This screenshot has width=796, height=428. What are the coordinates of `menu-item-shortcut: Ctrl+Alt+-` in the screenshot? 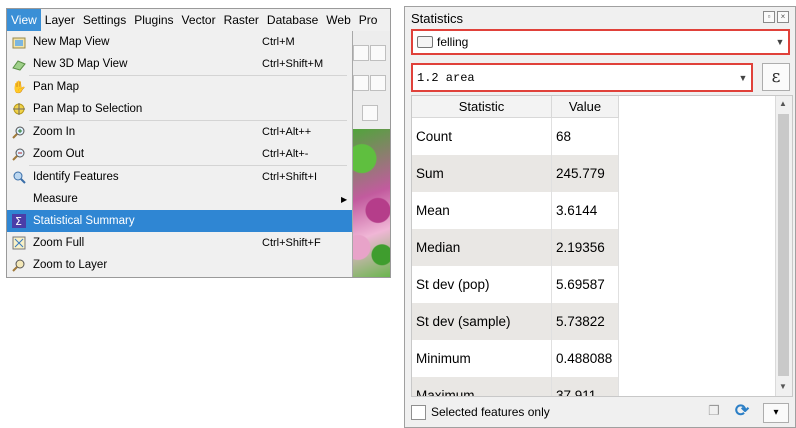 It's located at (285, 154).